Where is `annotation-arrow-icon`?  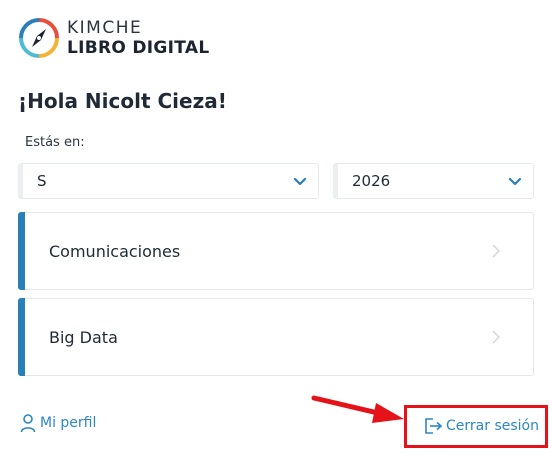 annotation-arrow-icon is located at coordinates (357, 409).